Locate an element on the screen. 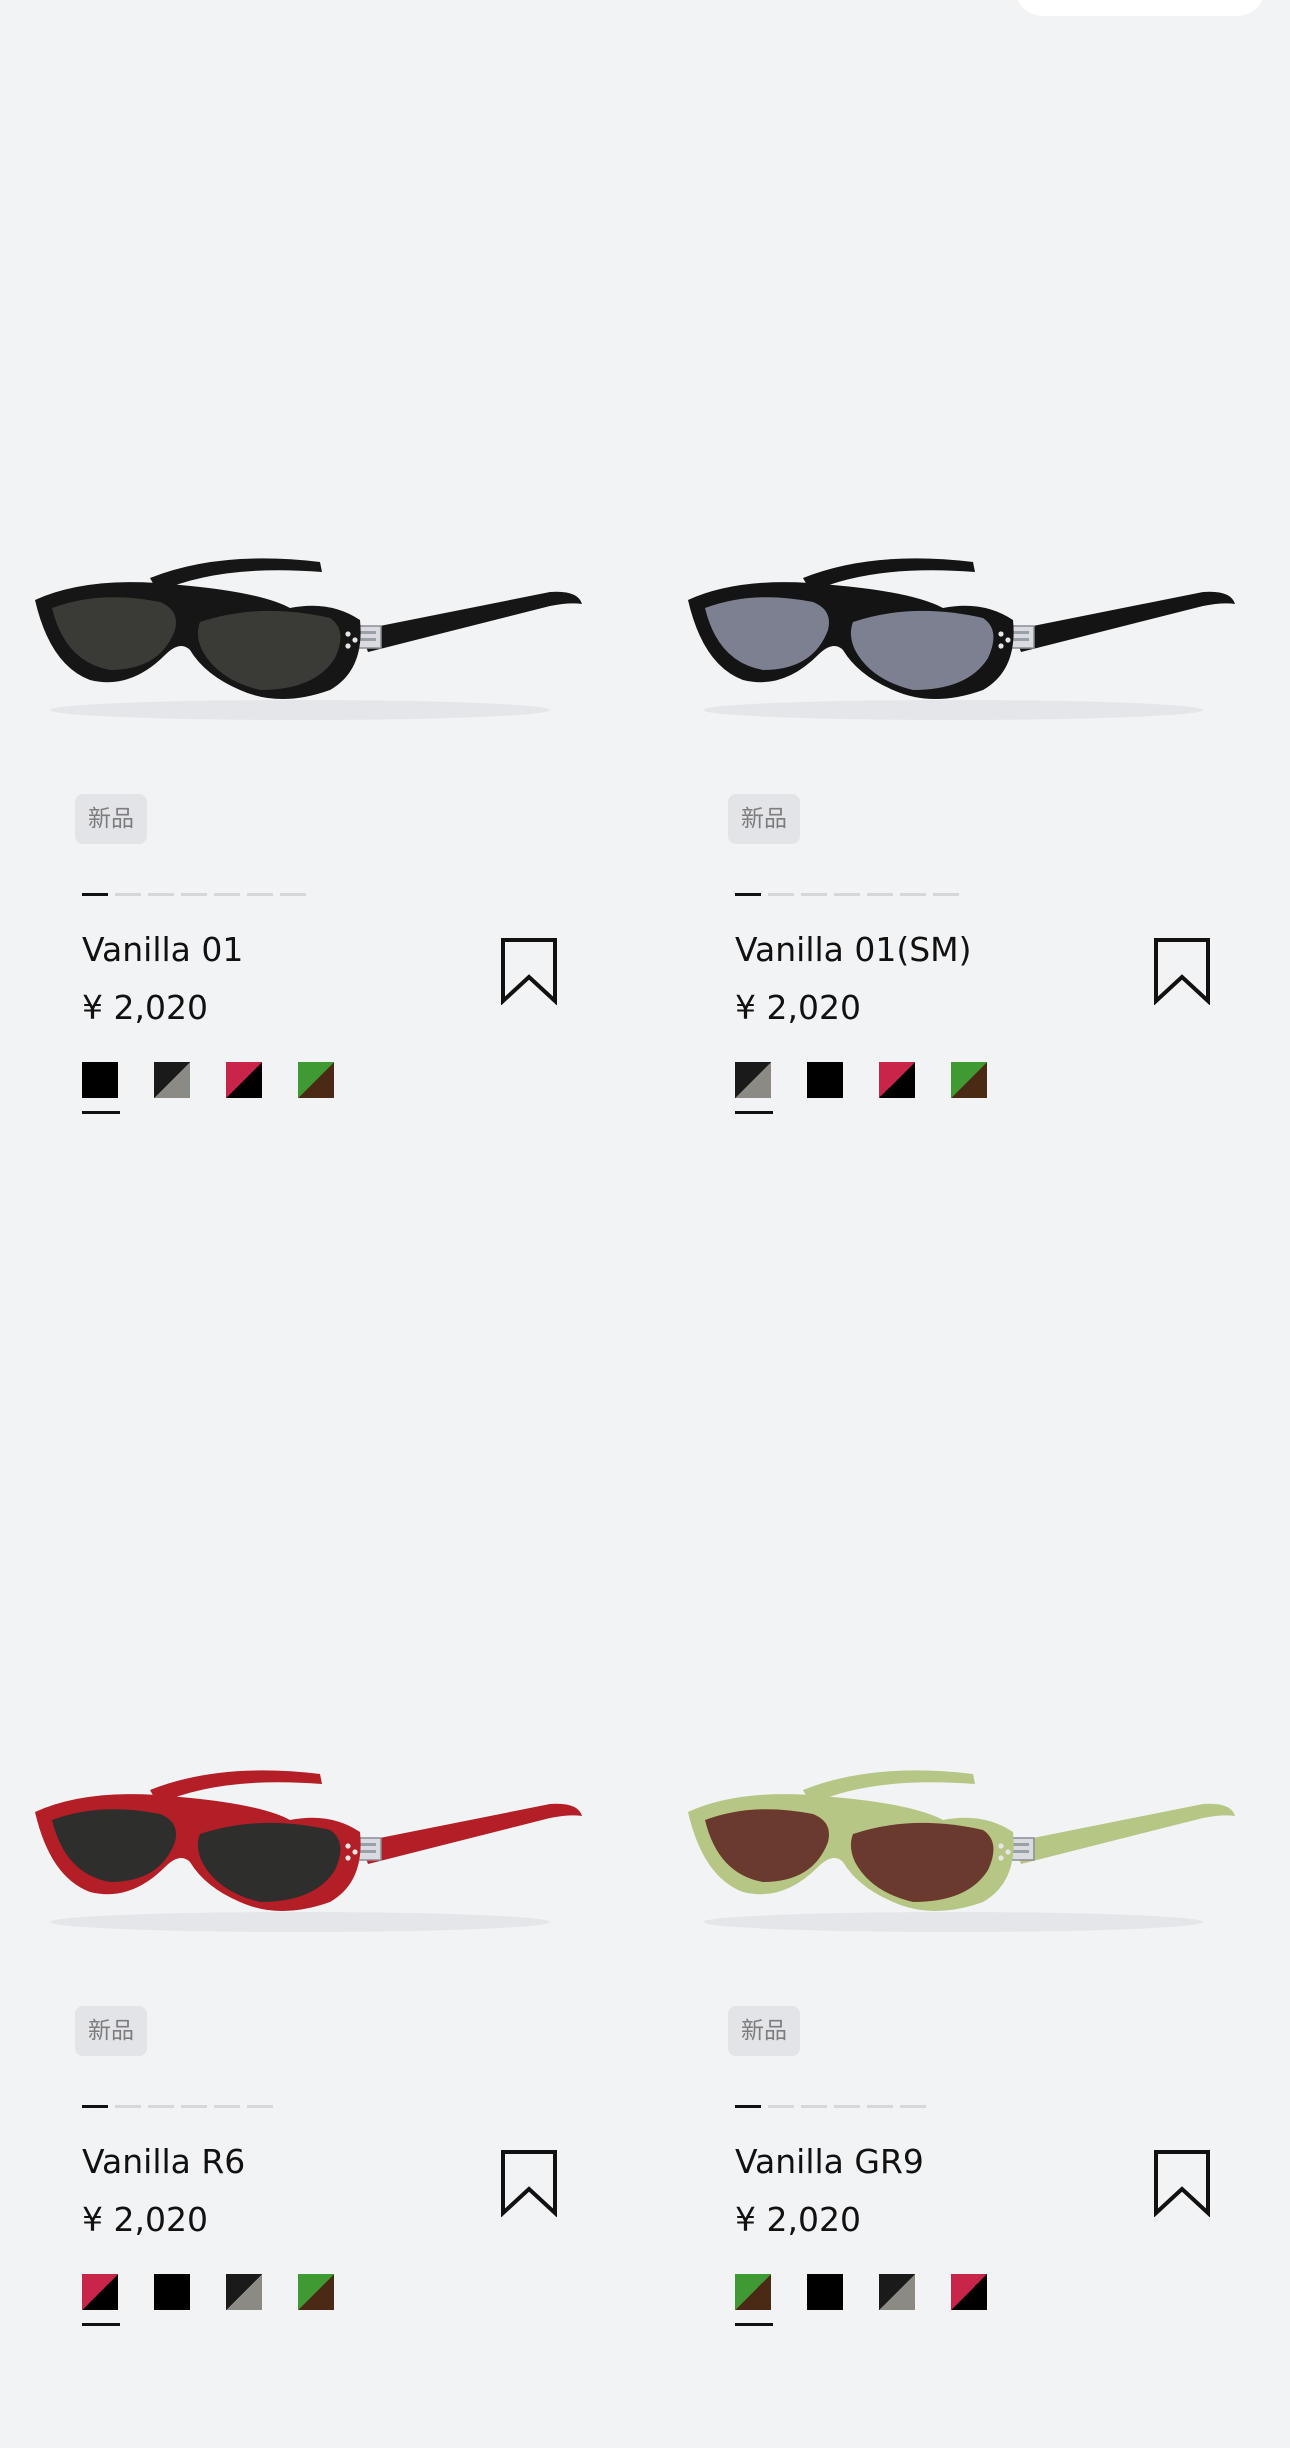 The width and height of the screenshot is (1290, 2448). product-name: Vanilla R6 is located at coordinates (163, 2162).